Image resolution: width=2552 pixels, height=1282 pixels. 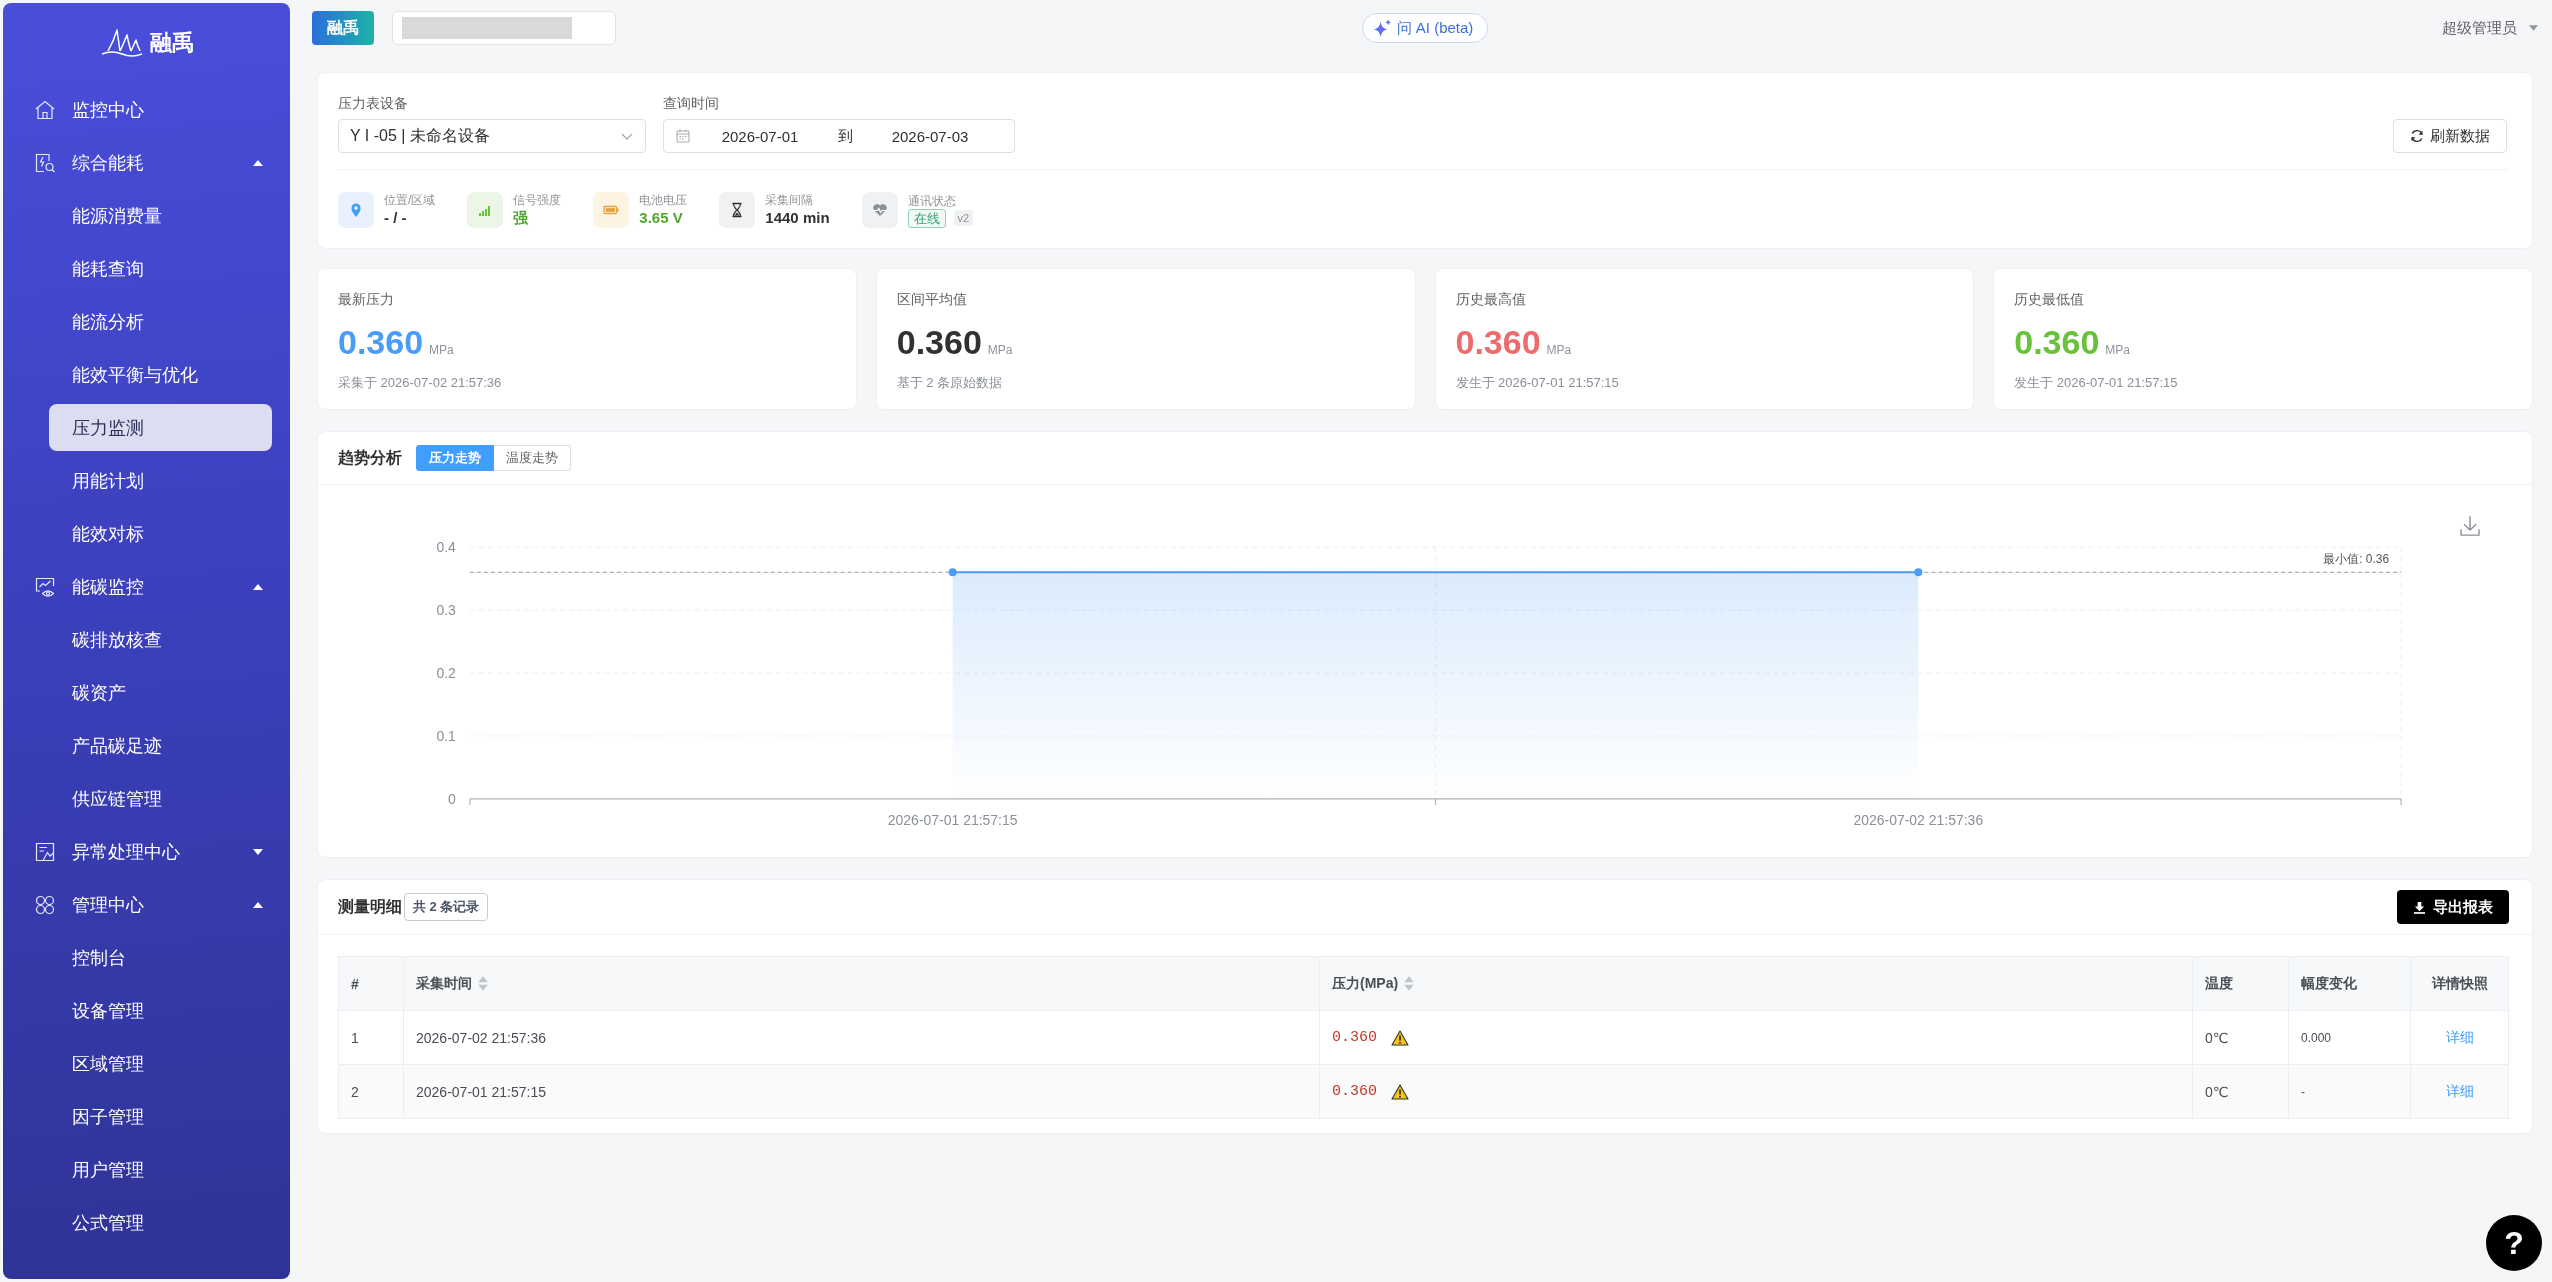 What do you see at coordinates (146, 162) in the screenshot?
I see `nav-item: 综合能耗` at bounding box center [146, 162].